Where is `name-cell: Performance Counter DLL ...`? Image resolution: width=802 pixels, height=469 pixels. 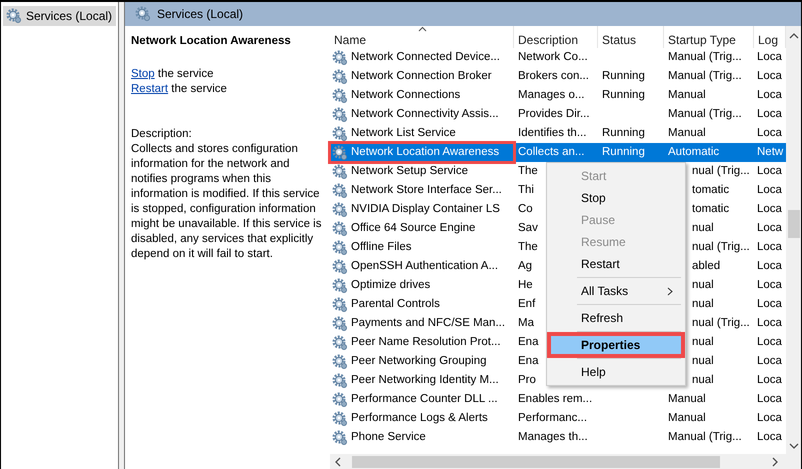
name-cell: Performance Counter DLL ... is located at coordinates (422, 399).